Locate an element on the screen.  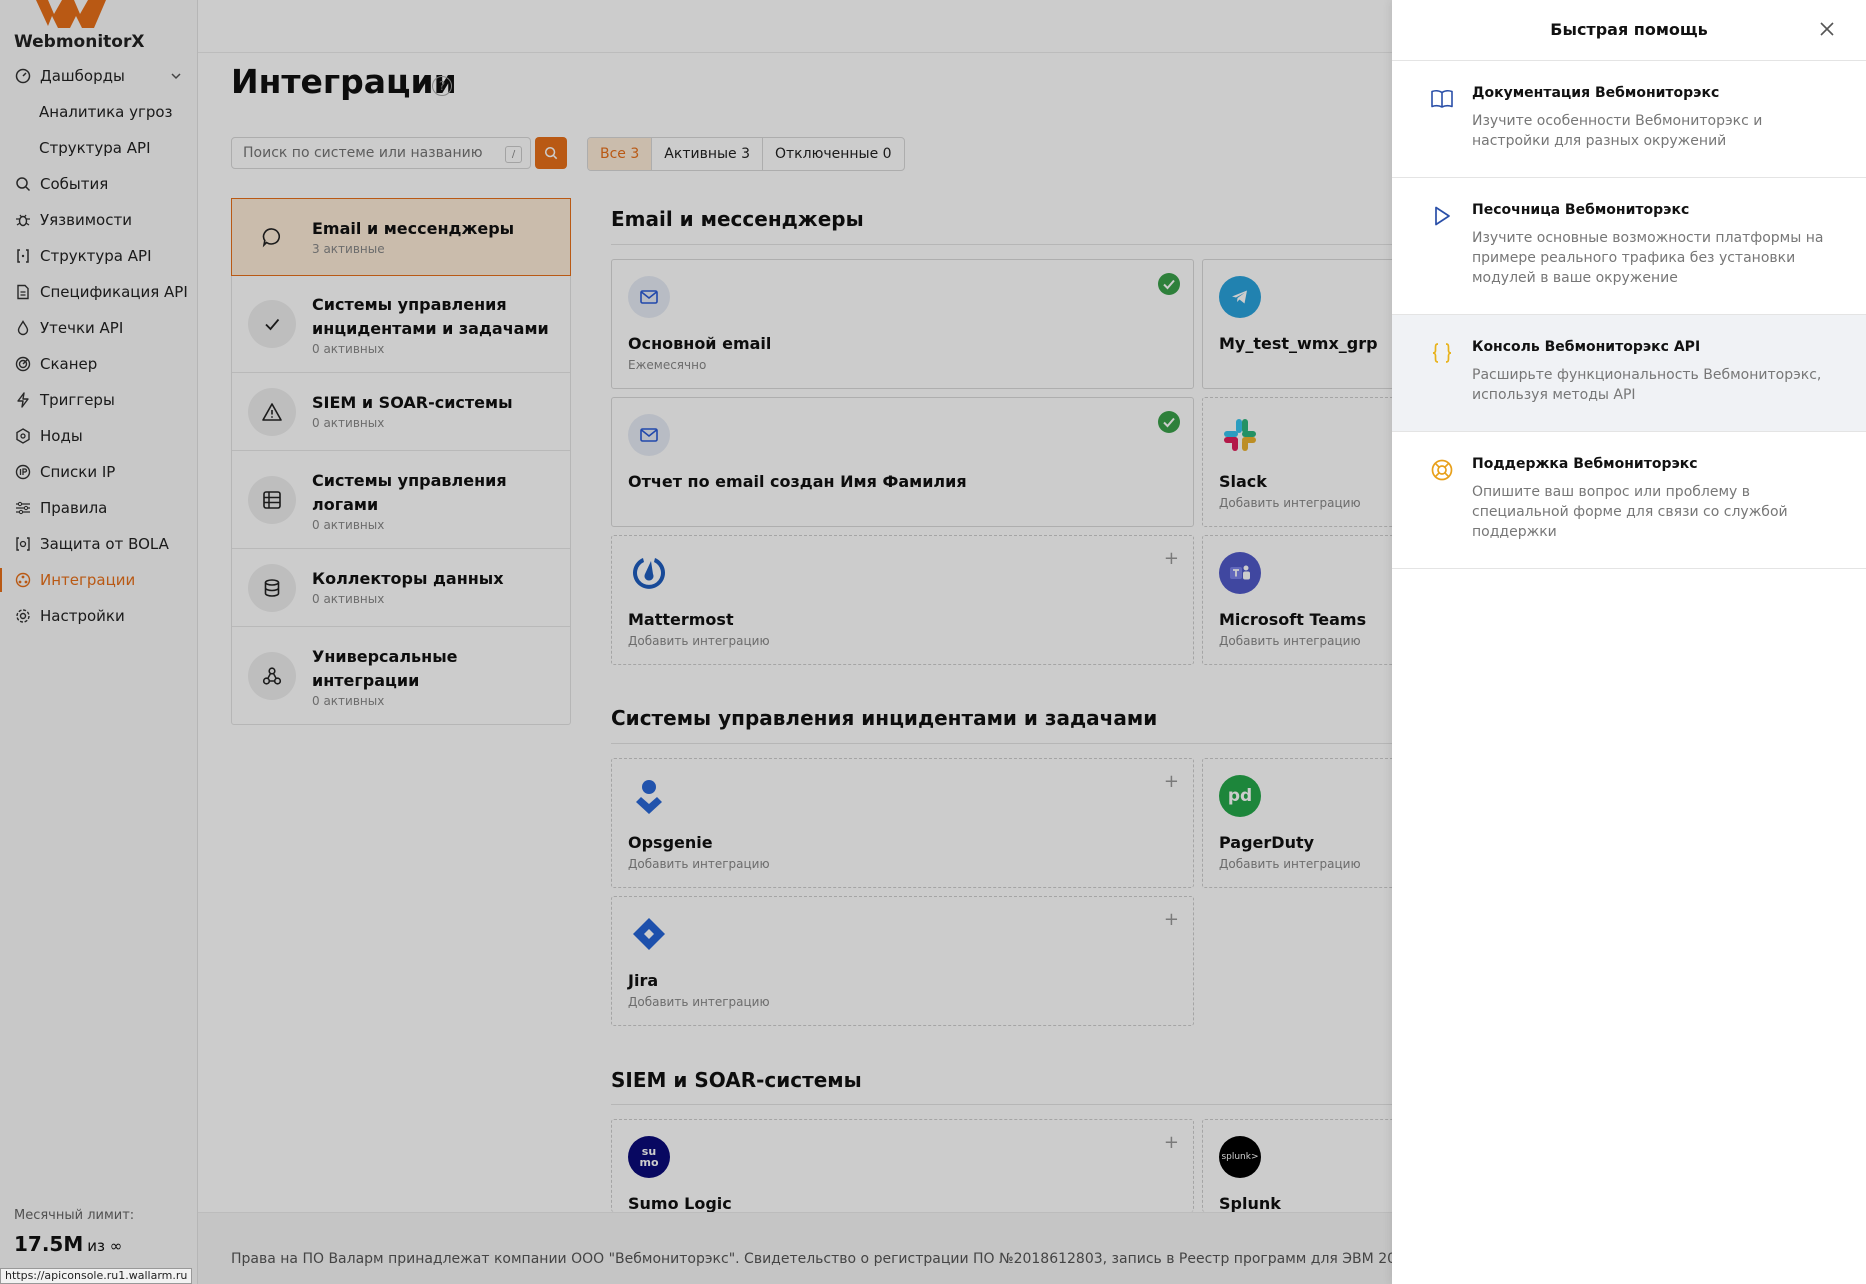
drawer-header: Быстрая помощь is located at coordinates (1629, 30).